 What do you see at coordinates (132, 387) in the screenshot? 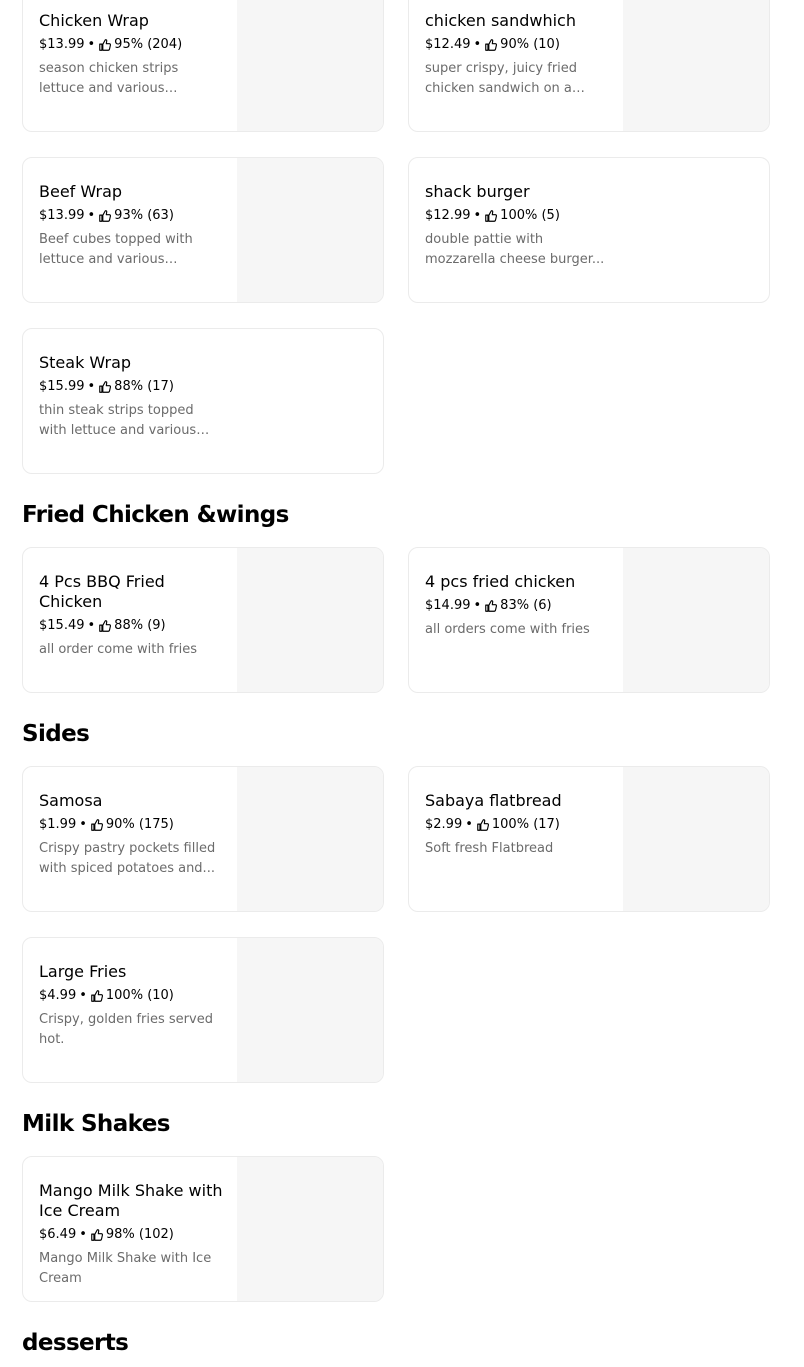
I see `item-meta: $15.99 • 88% (17)` at bounding box center [132, 387].